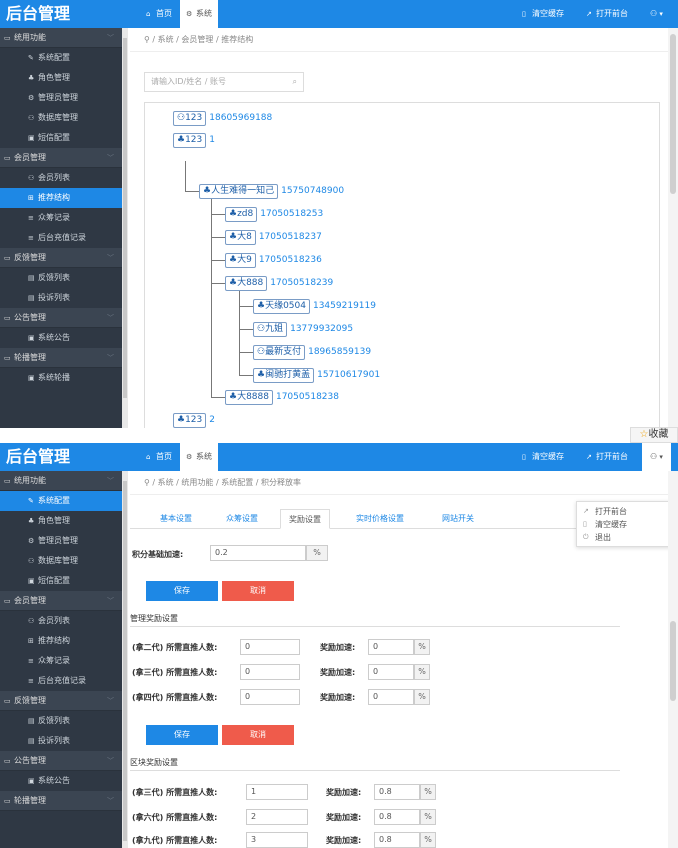 This screenshot has width=678, height=848. What do you see at coordinates (194, 140) in the screenshot?
I see `tree-node: ♣123 1` at bounding box center [194, 140].